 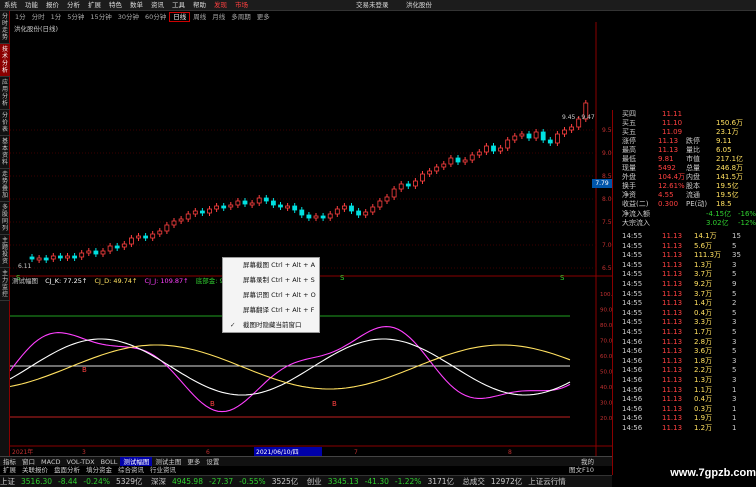 What do you see at coordinates (5, 93) in the screenshot?
I see `left-tab: 应用分析` at bounding box center [5, 93].